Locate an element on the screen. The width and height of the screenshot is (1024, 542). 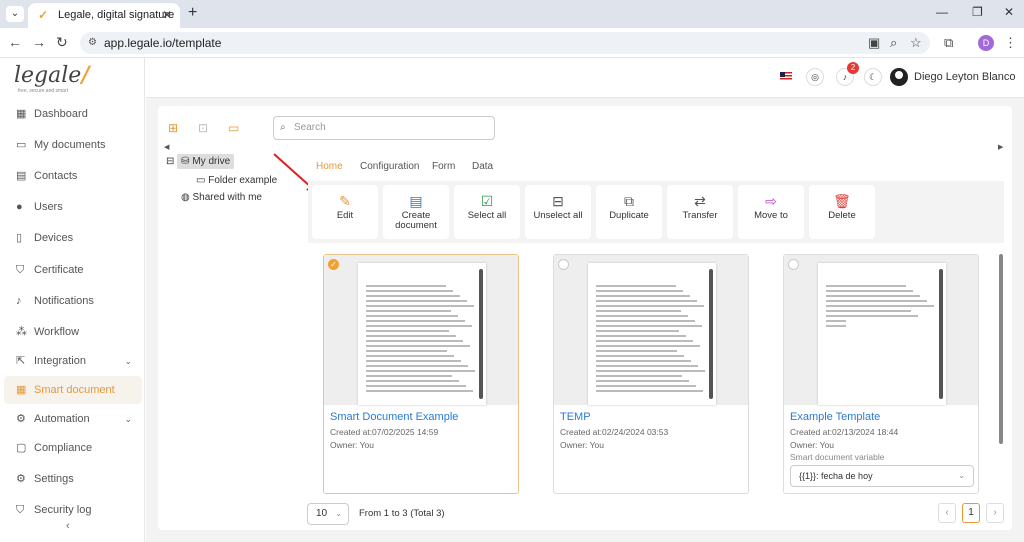
browser-tab: ✓ Legale, digital signature ✕ is located at coordinates (104, 15).